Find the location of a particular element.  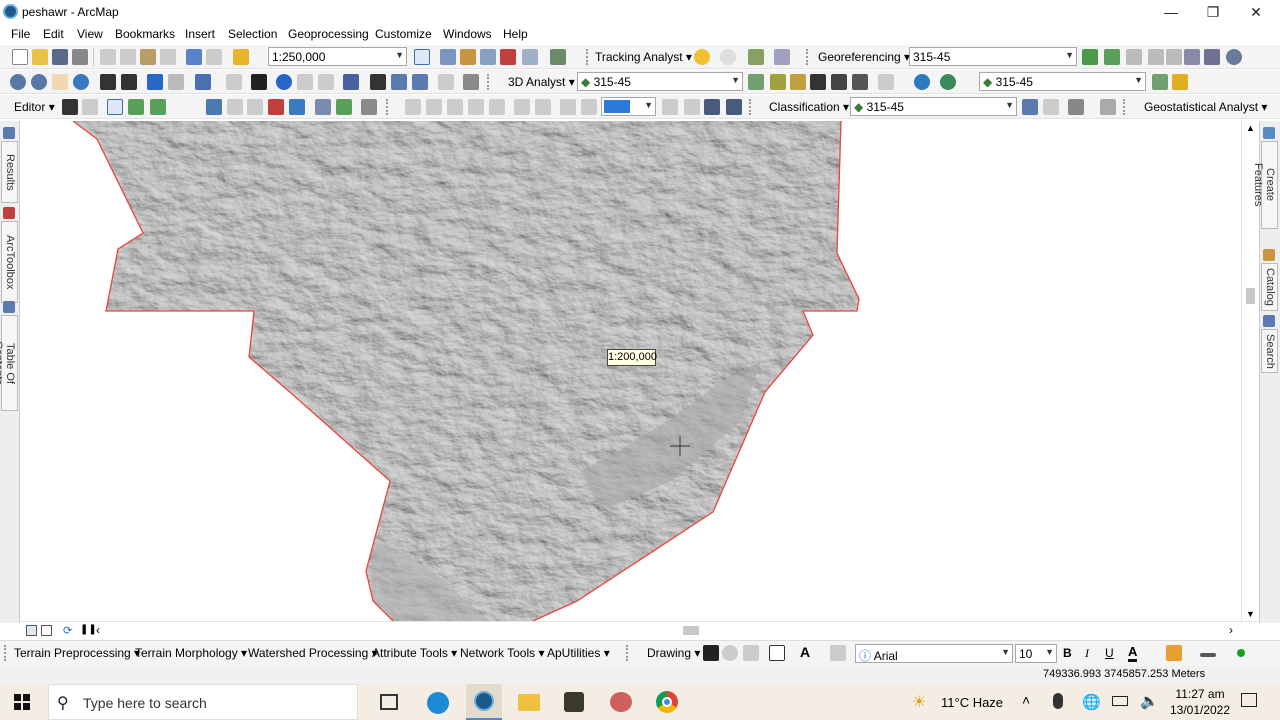

chevron-up-icon: ˄ is located at coordinates (1026, 700).